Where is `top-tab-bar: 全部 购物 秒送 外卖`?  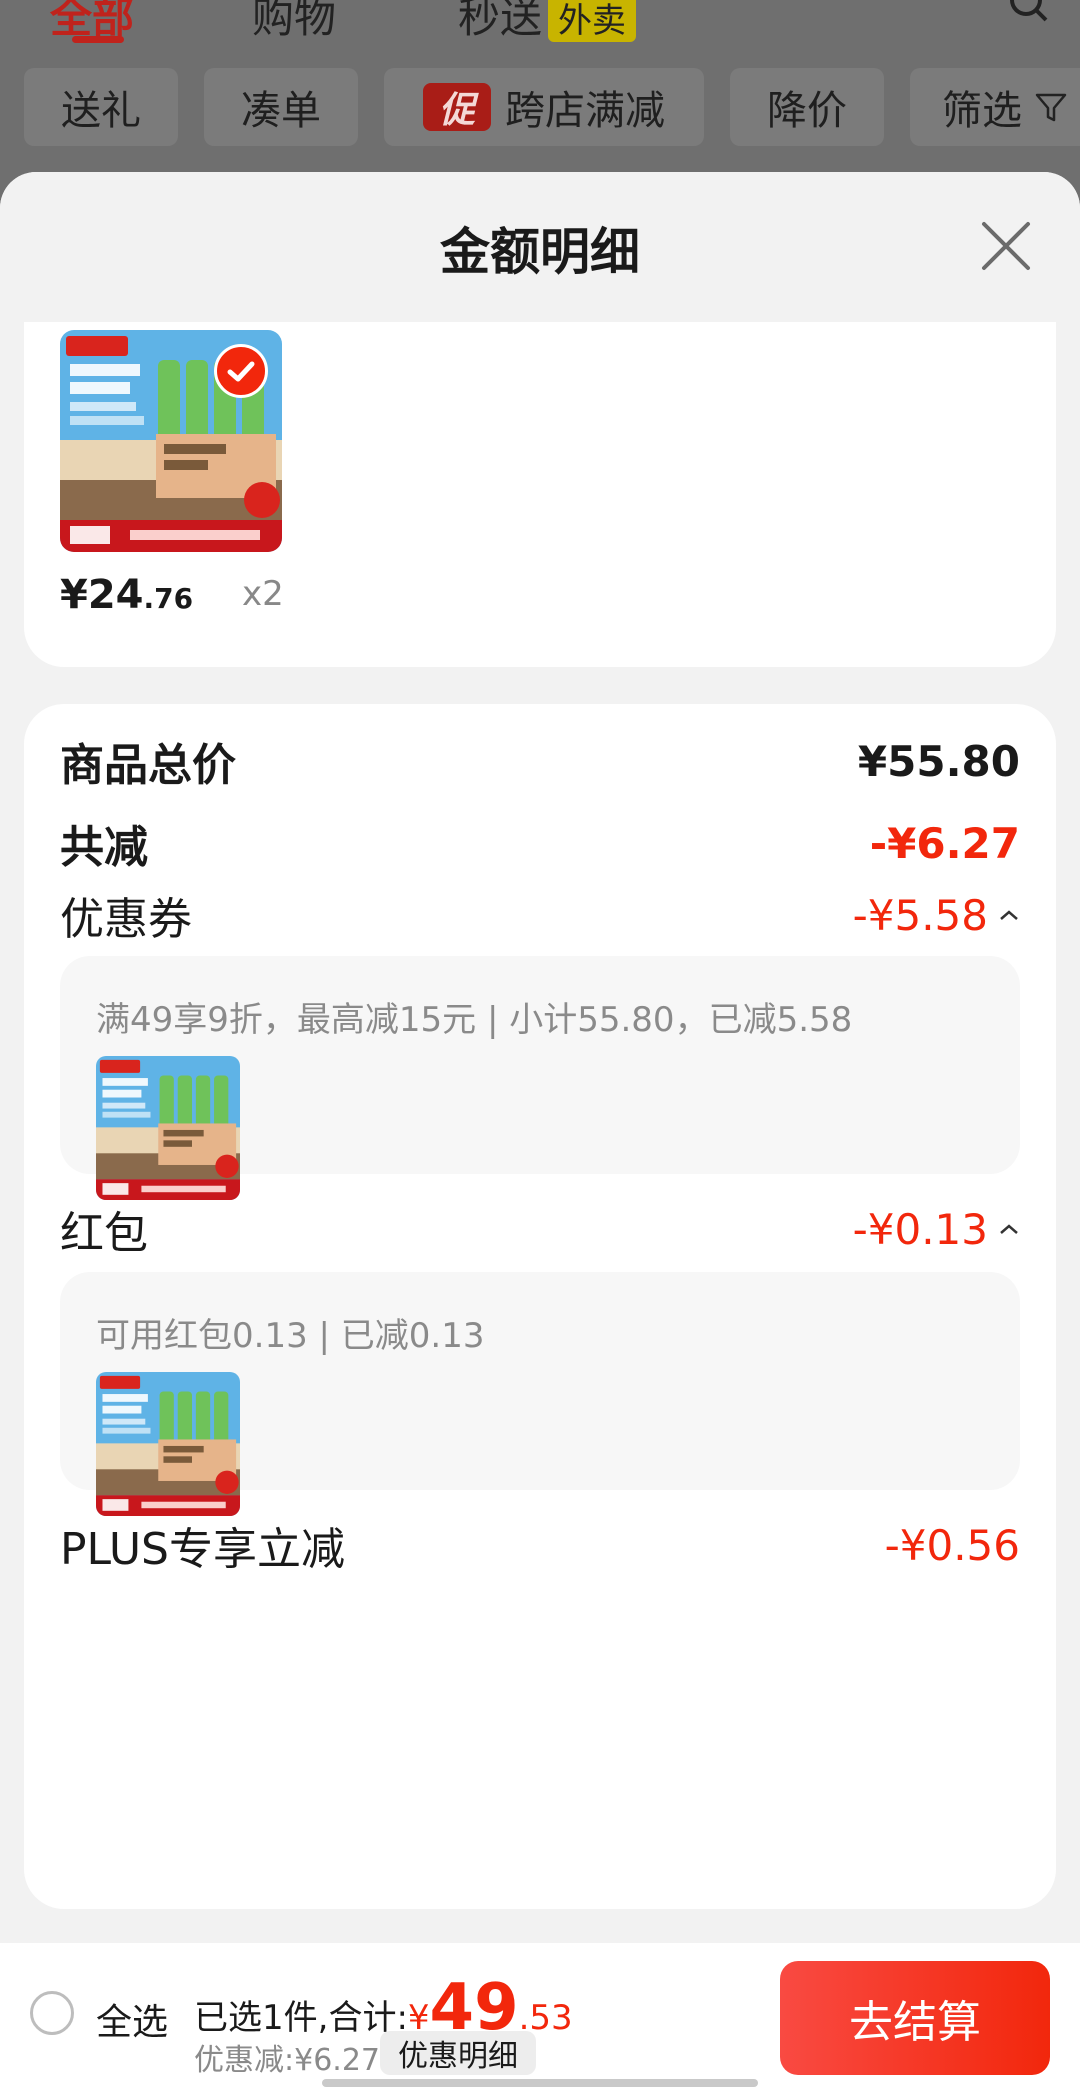 top-tab-bar: 全部 购物 秒送 外卖 is located at coordinates (540, 30).